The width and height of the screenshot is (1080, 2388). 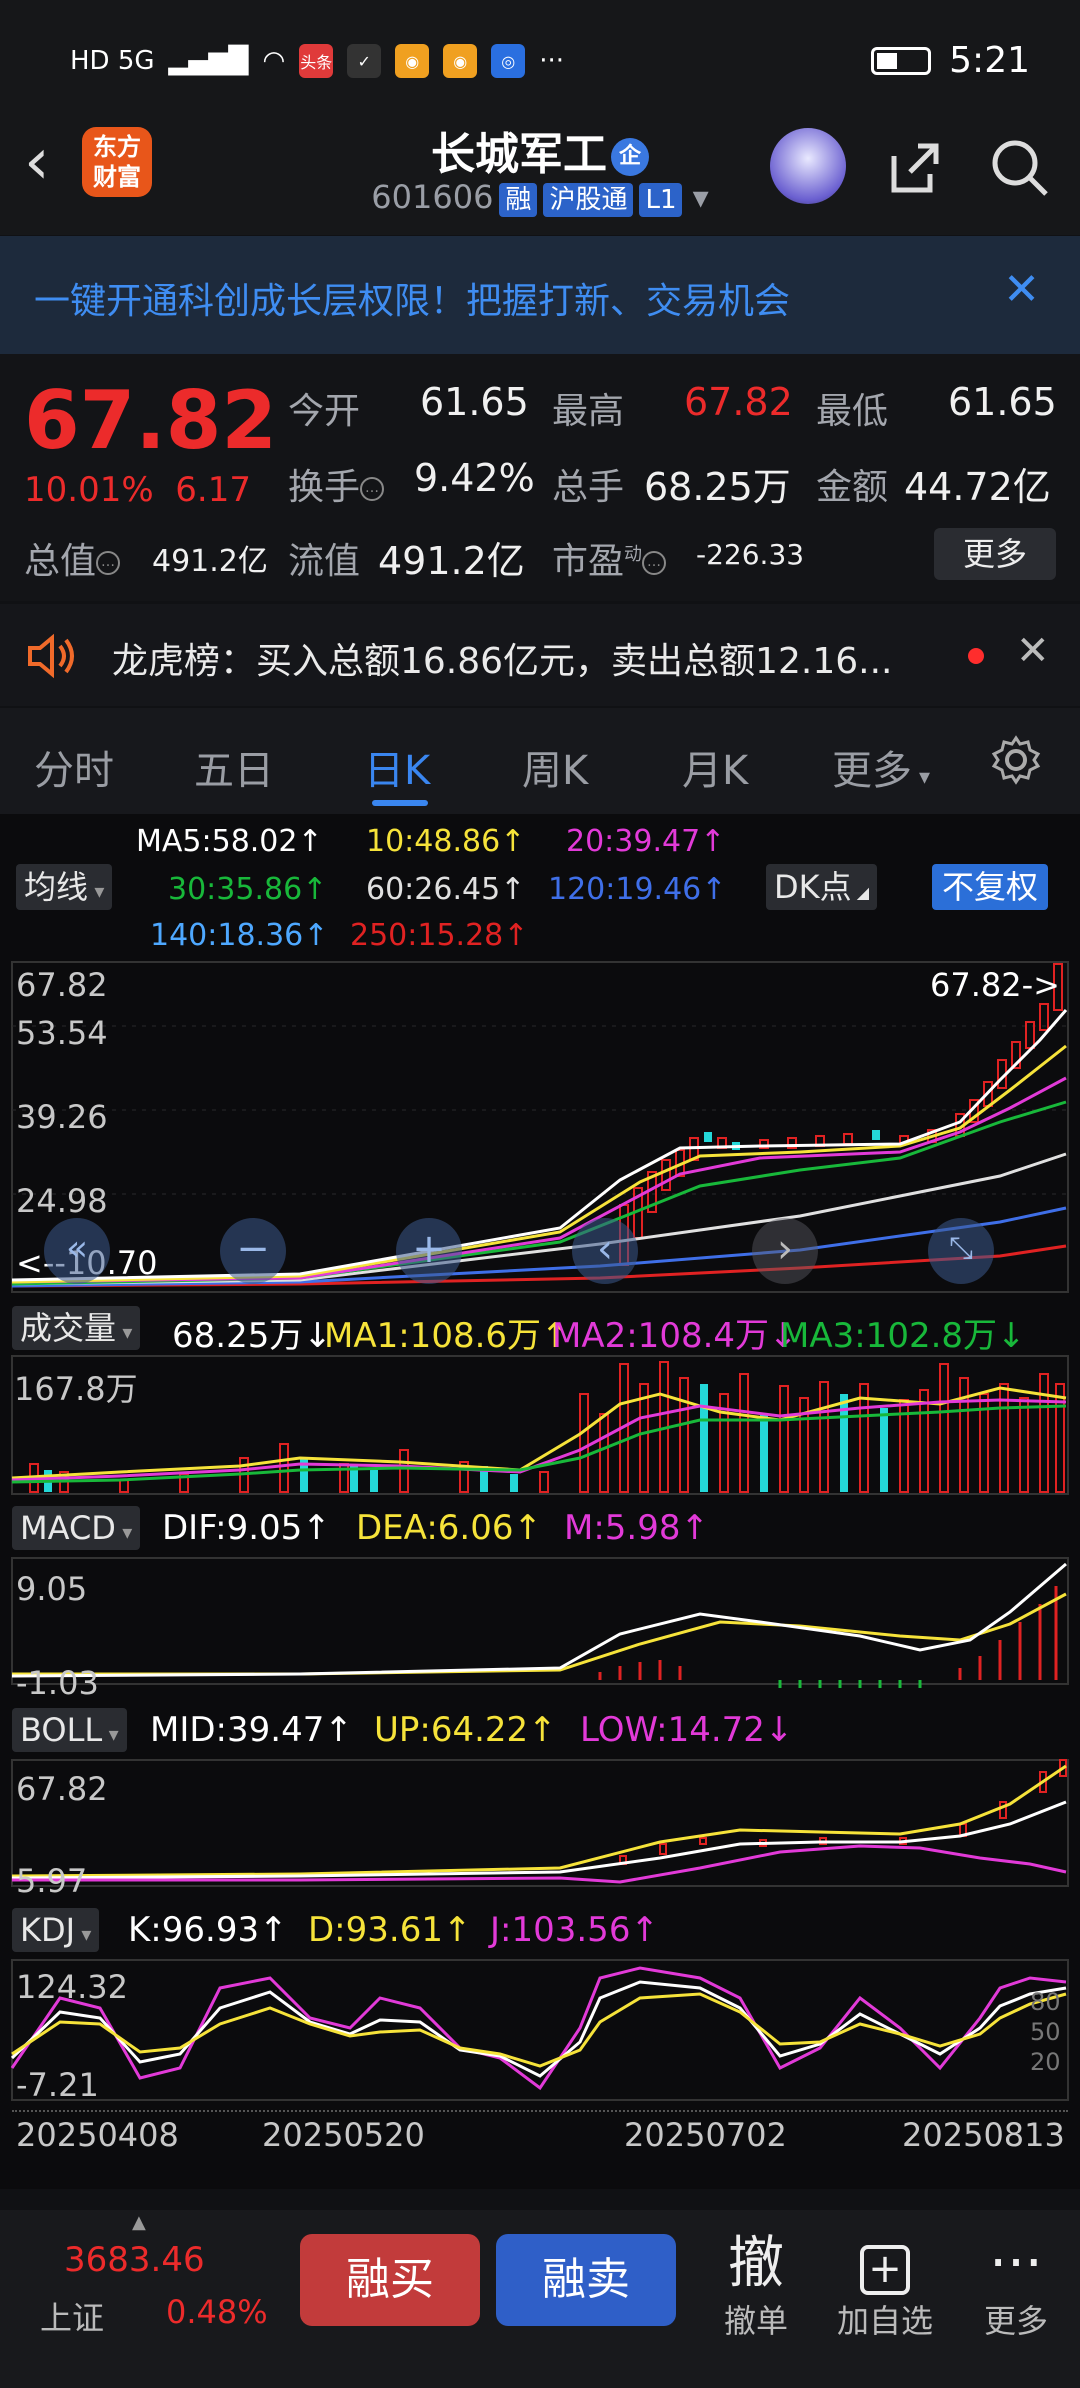 I want to click on toutiao-app-icon: 头条, so click(x=316, y=61).